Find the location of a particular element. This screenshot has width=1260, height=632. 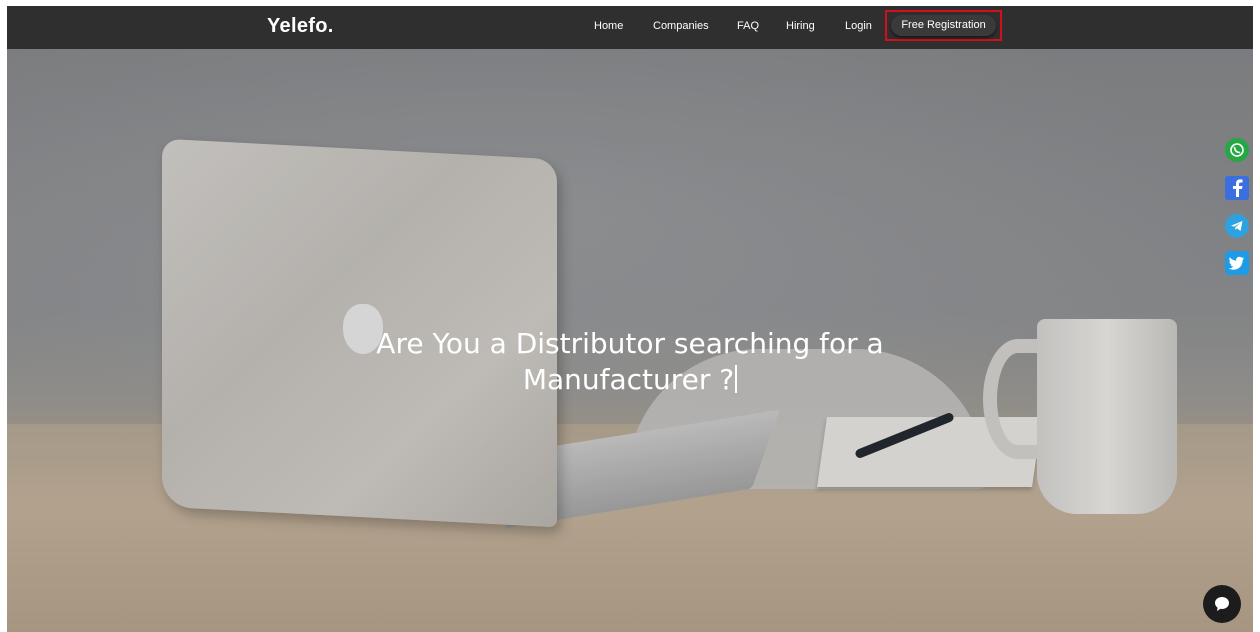

nav-companies-link: Companies is located at coordinates (681, 26).